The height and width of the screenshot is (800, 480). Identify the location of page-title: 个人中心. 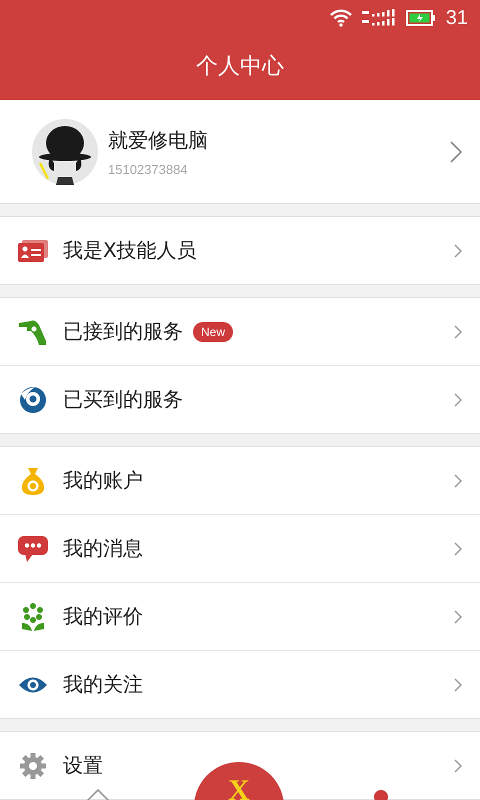
(240, 67).